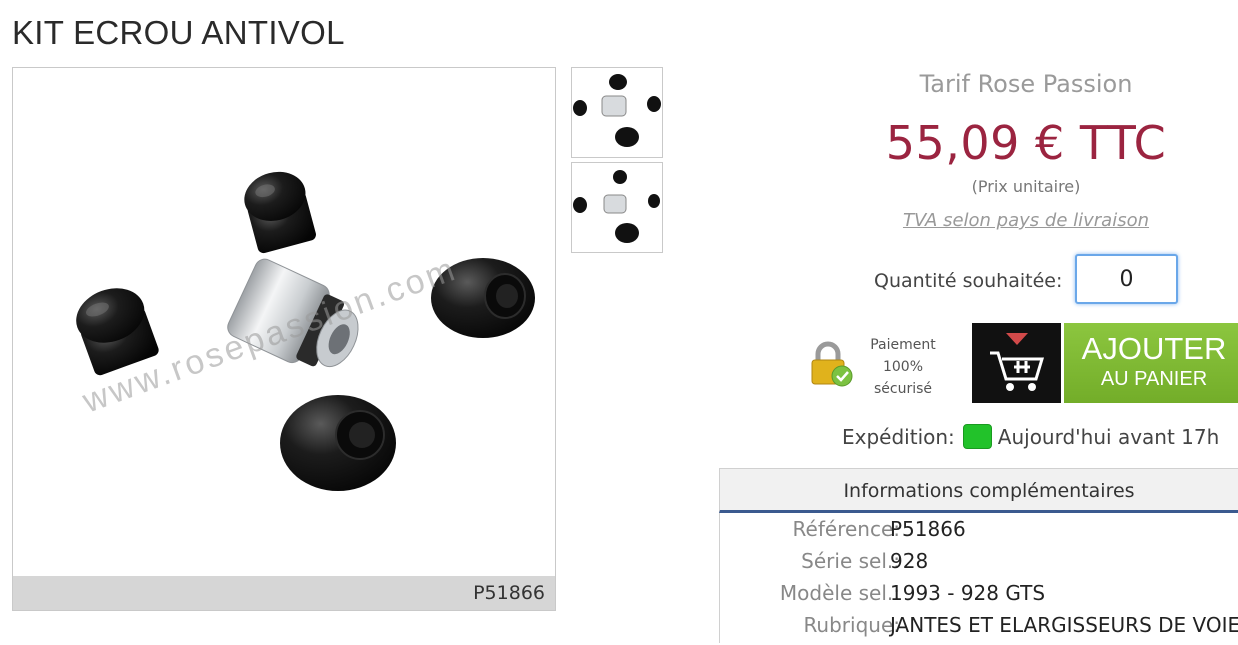  Describe the element at coordinates (1026, 143) in the screenshot. I see `price: 55,09 € TTC` at that location.